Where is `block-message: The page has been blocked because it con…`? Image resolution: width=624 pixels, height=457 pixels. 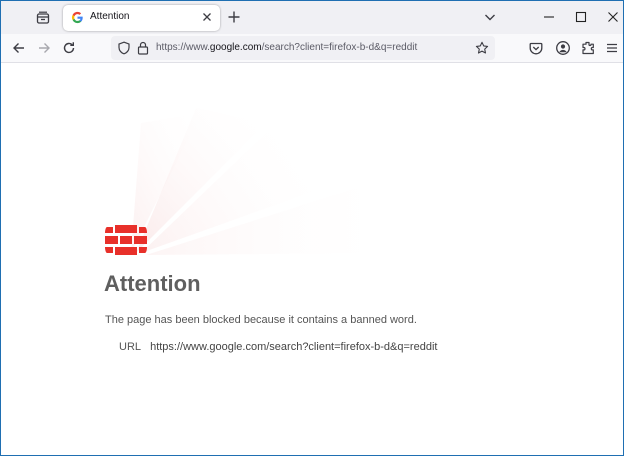
block-message: The page has been blocked because it con… is located at coordinates (261, 320).